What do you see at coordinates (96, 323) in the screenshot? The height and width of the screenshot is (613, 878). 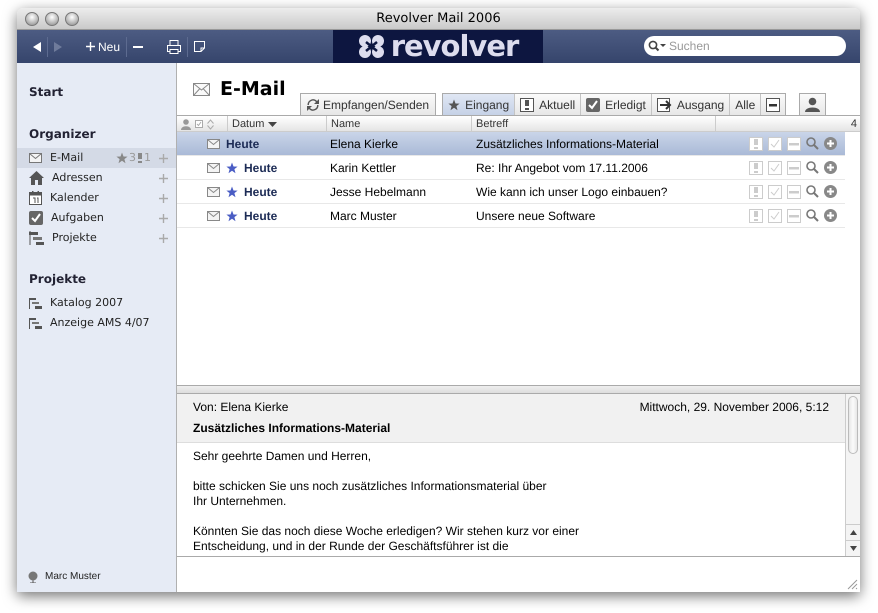 I see `sidebar-item: Anzeige AMS 4/07` at bounding box center [96, 323].